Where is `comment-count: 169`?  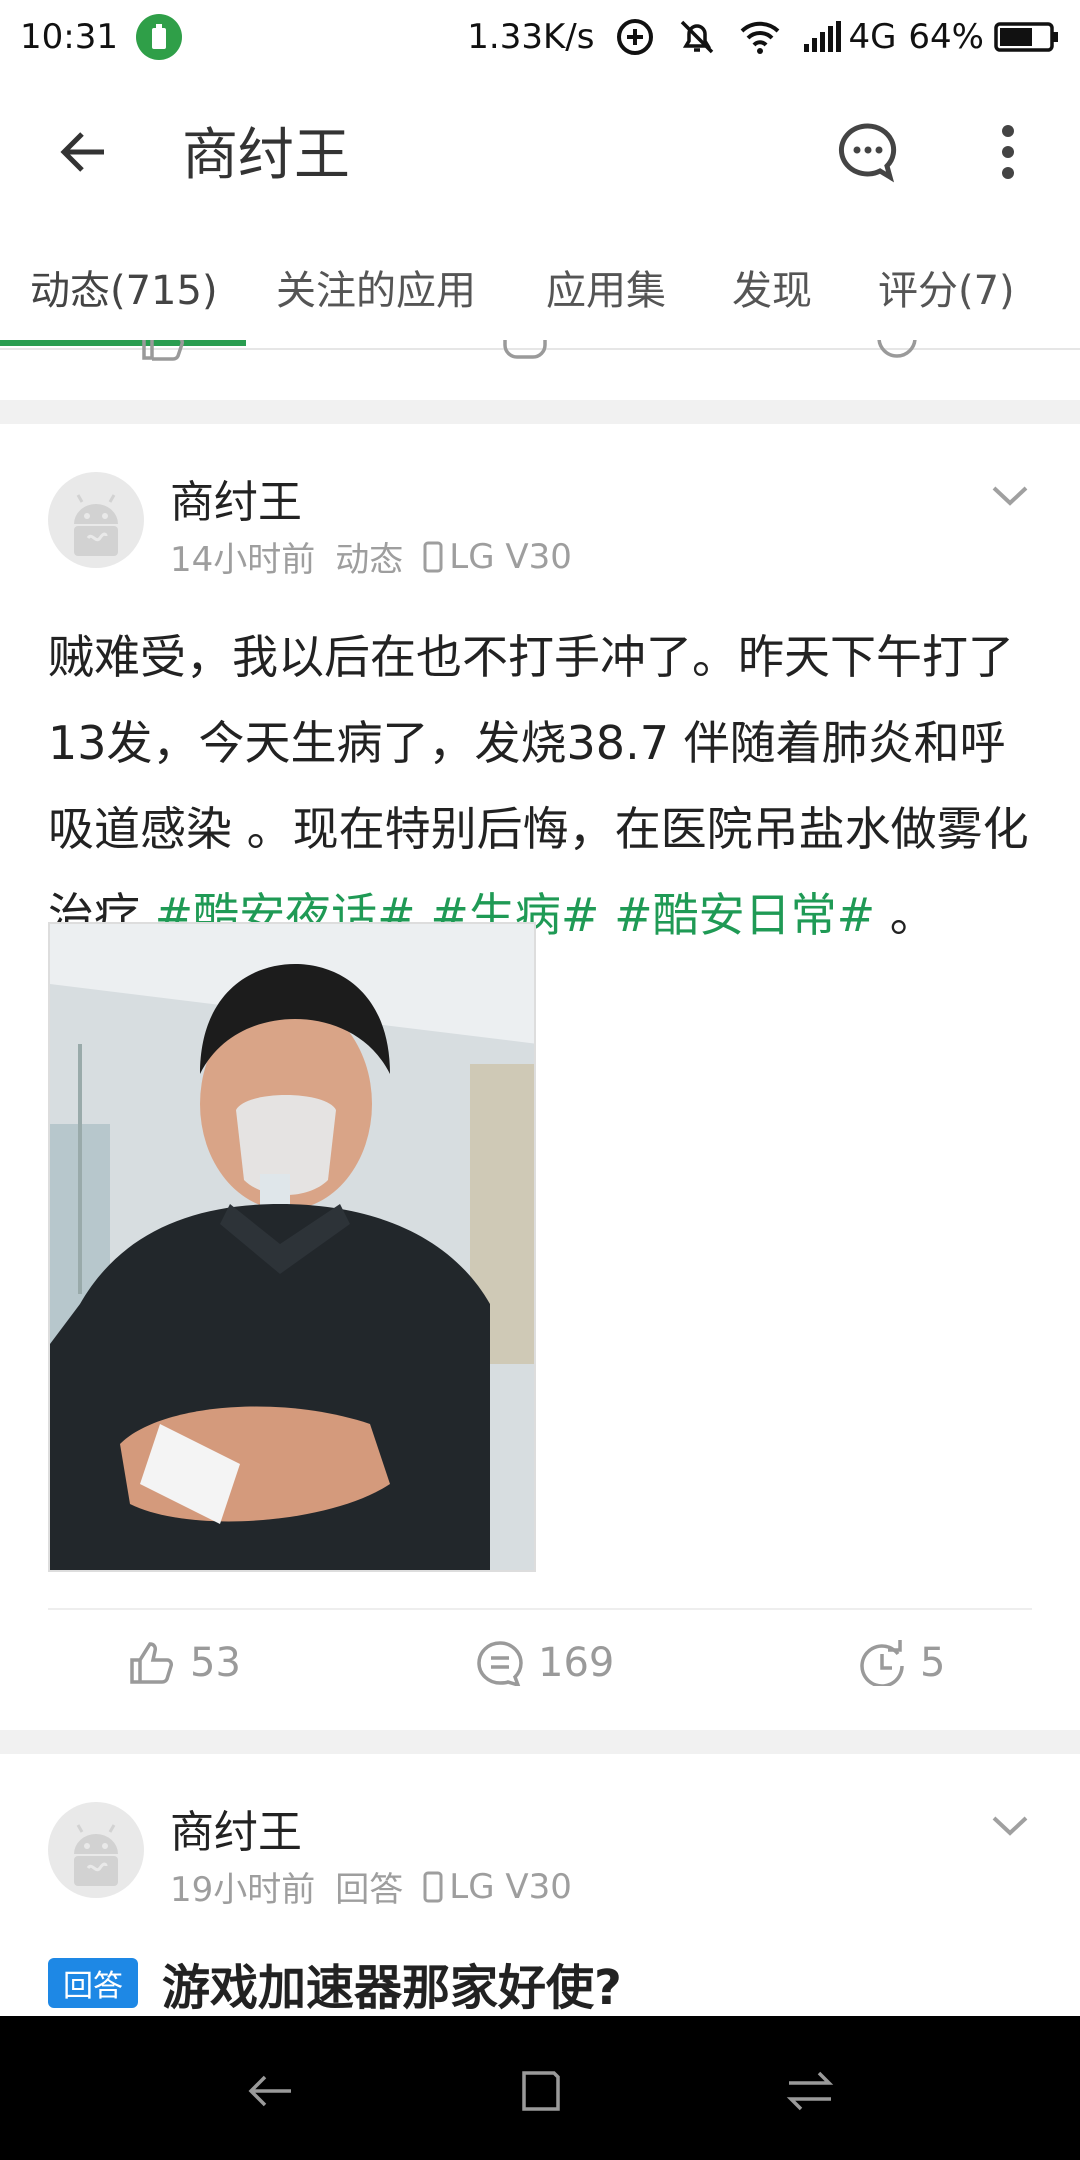
comment-count: 169 is located at coordinates (576, 1663).